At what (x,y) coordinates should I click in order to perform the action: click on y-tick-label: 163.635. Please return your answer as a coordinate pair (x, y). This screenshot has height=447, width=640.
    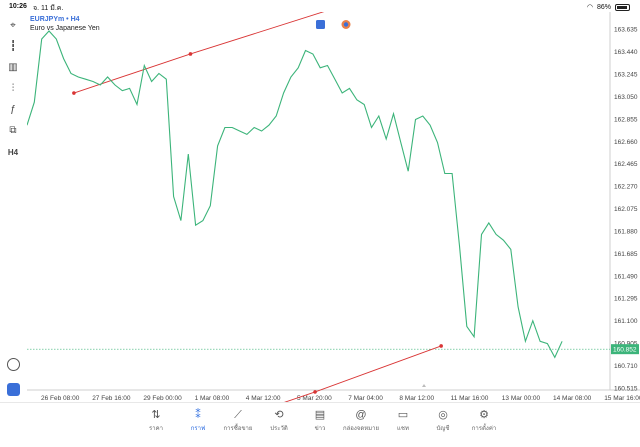
    Looking at the image, I should click on (626, 30).